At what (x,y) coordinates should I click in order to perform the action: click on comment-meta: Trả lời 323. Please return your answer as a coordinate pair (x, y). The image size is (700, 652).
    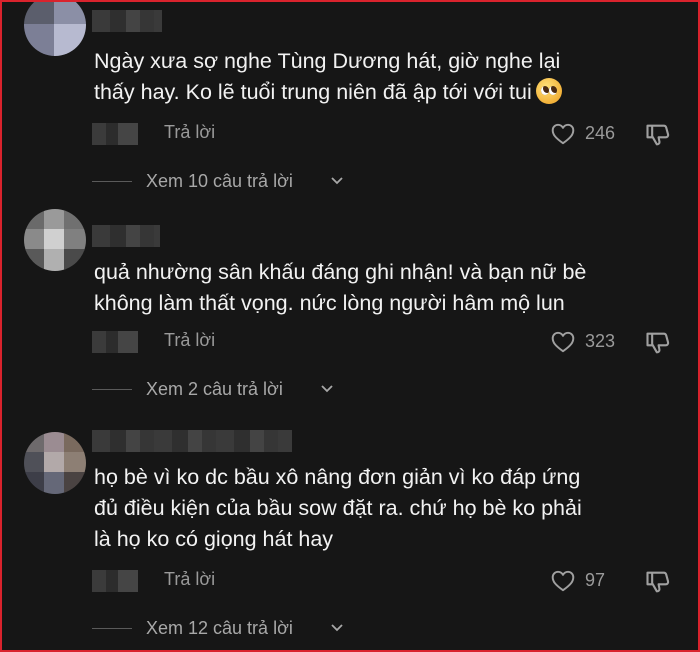
    Looking at the image, I should click on (350, 342).